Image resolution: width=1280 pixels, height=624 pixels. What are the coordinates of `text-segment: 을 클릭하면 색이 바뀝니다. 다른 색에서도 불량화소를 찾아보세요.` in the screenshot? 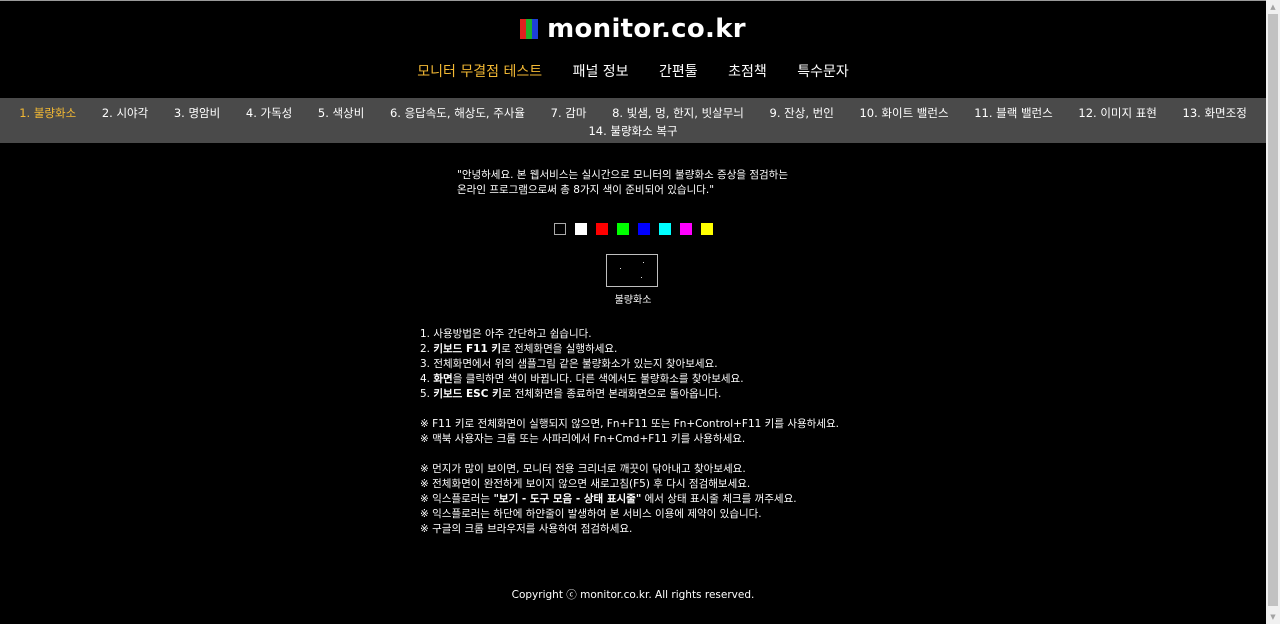 It's located at (598, 379).